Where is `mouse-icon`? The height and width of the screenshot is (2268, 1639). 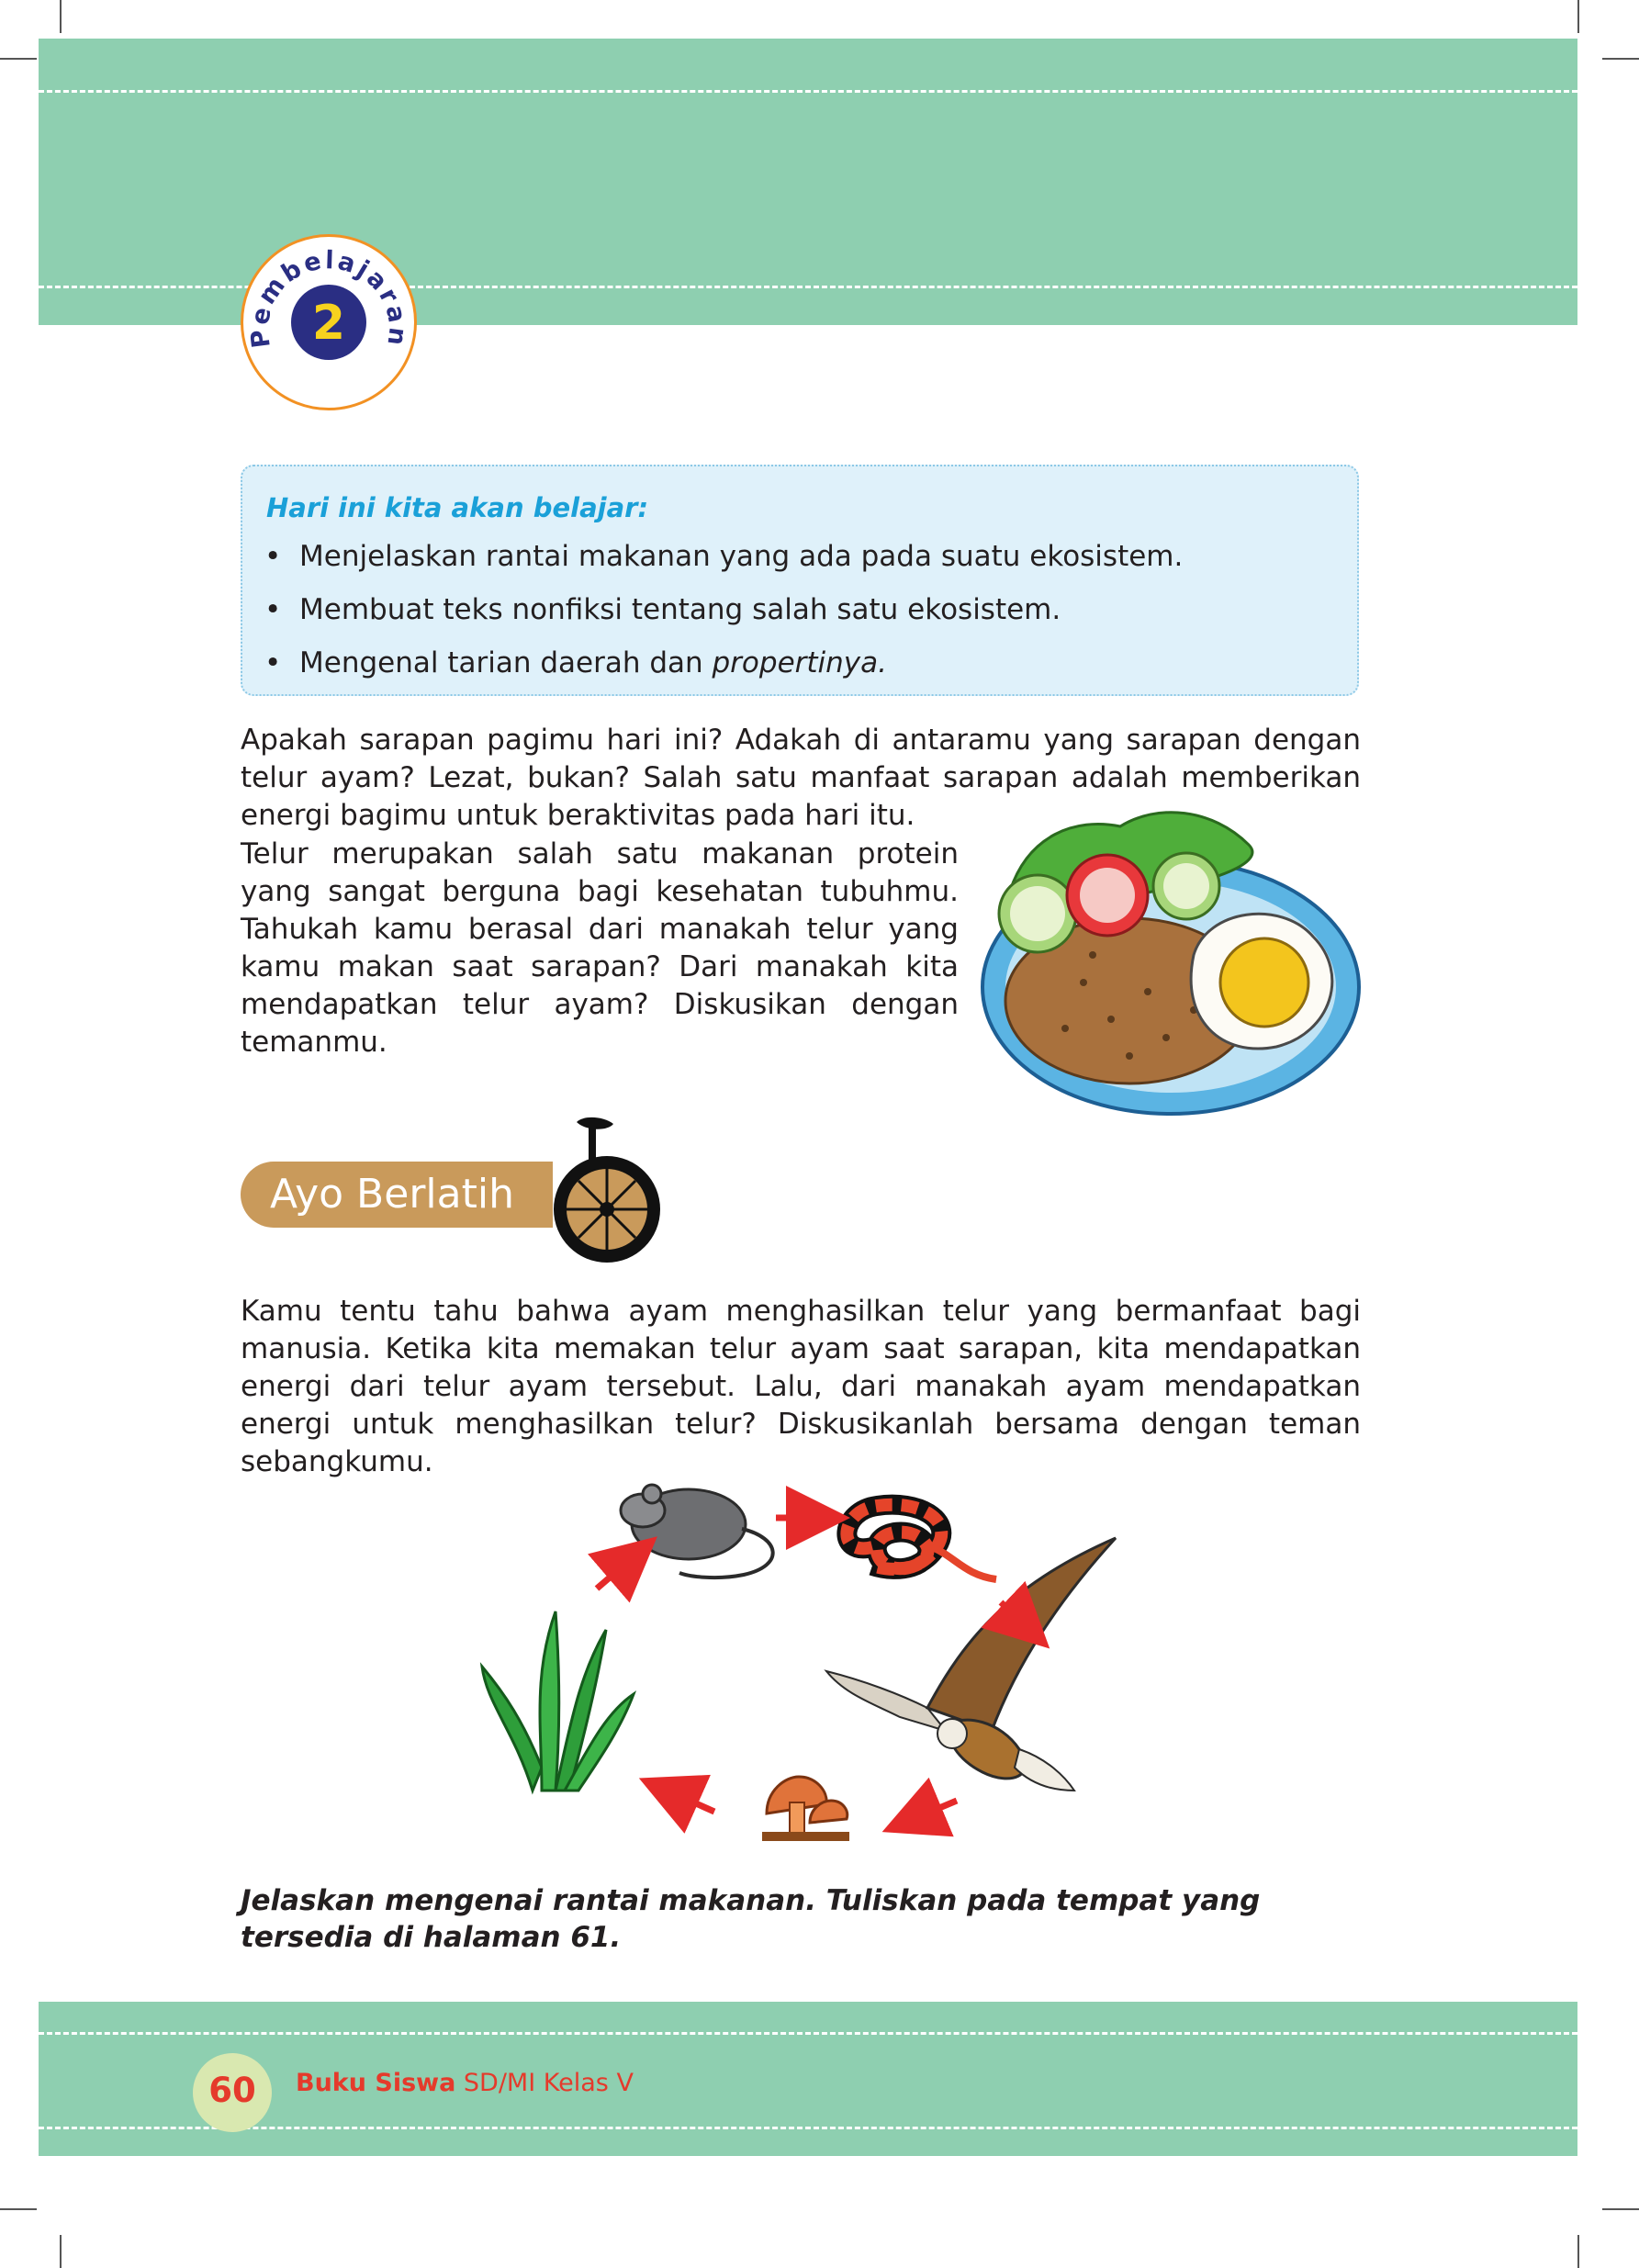
mouse-icon is located at coordinates (697, 1531).